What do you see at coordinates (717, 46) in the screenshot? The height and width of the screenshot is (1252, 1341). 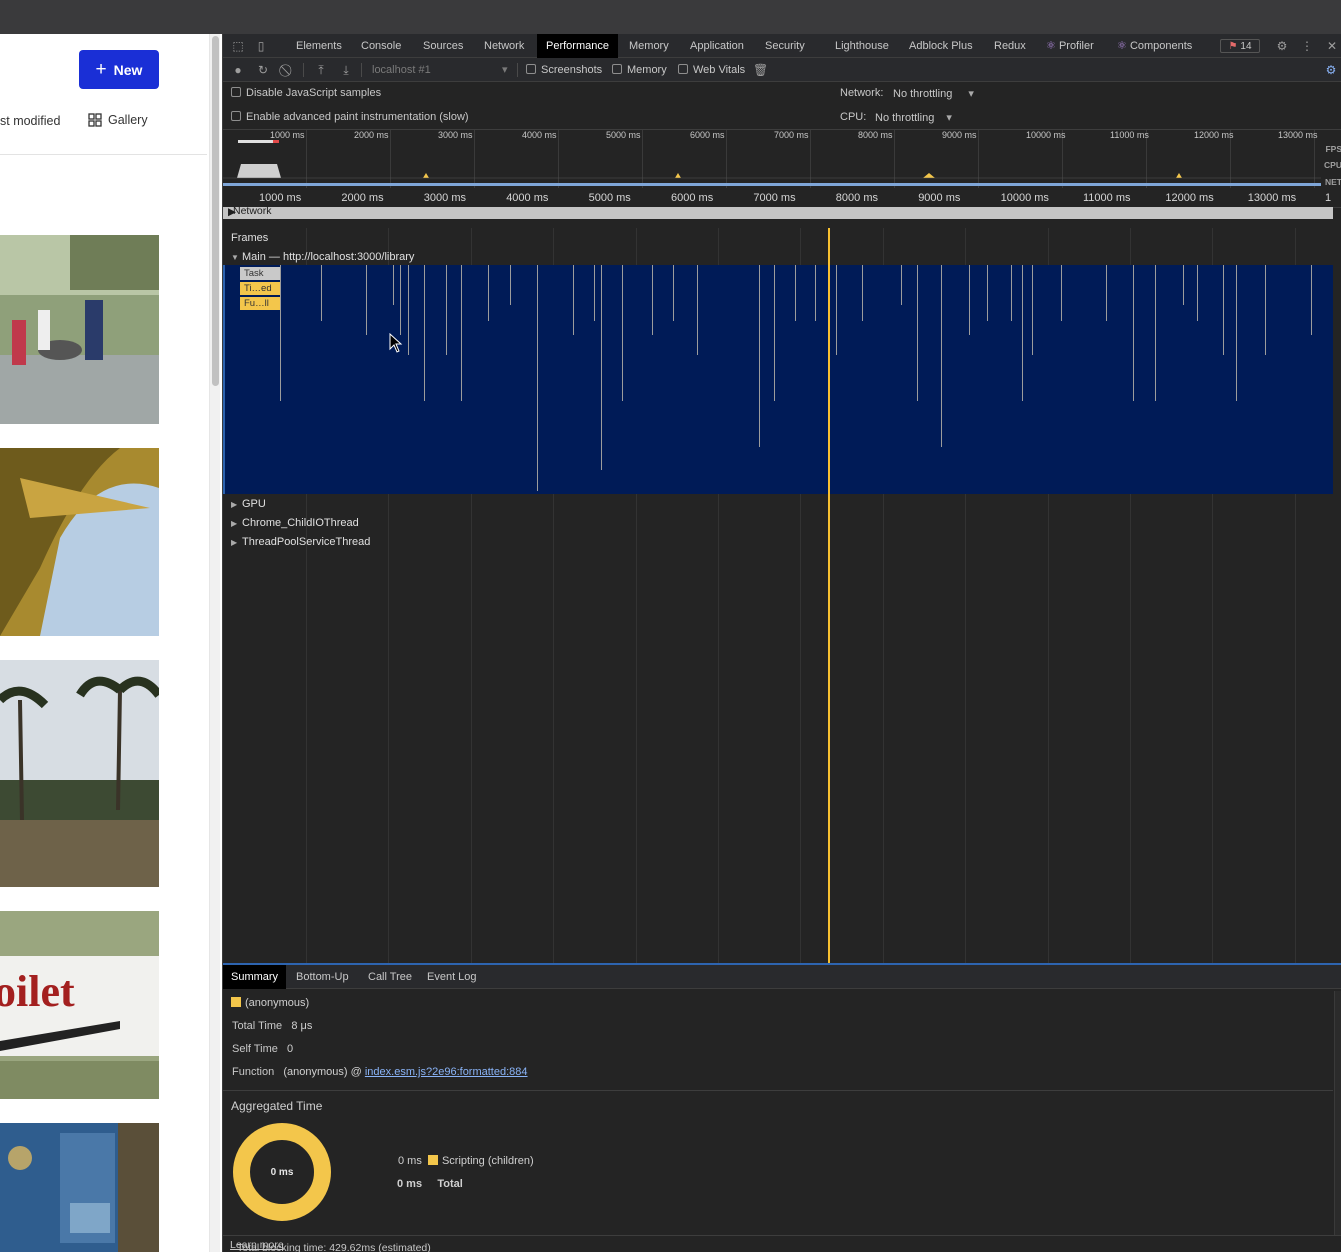 I see `tab-application: Application` at bounding box center [717, 46].